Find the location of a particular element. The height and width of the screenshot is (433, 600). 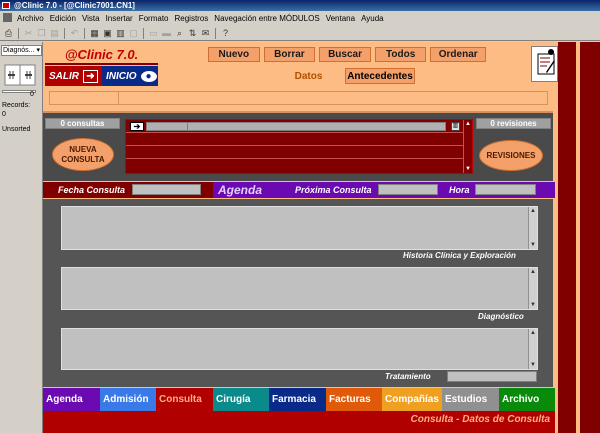

module-tab-cirugia: Cirugía is located at coordinates (241, 399).